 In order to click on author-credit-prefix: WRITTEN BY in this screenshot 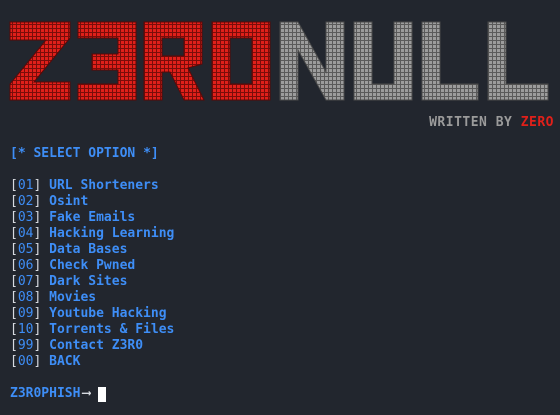, I will do `click(475, 122)`.